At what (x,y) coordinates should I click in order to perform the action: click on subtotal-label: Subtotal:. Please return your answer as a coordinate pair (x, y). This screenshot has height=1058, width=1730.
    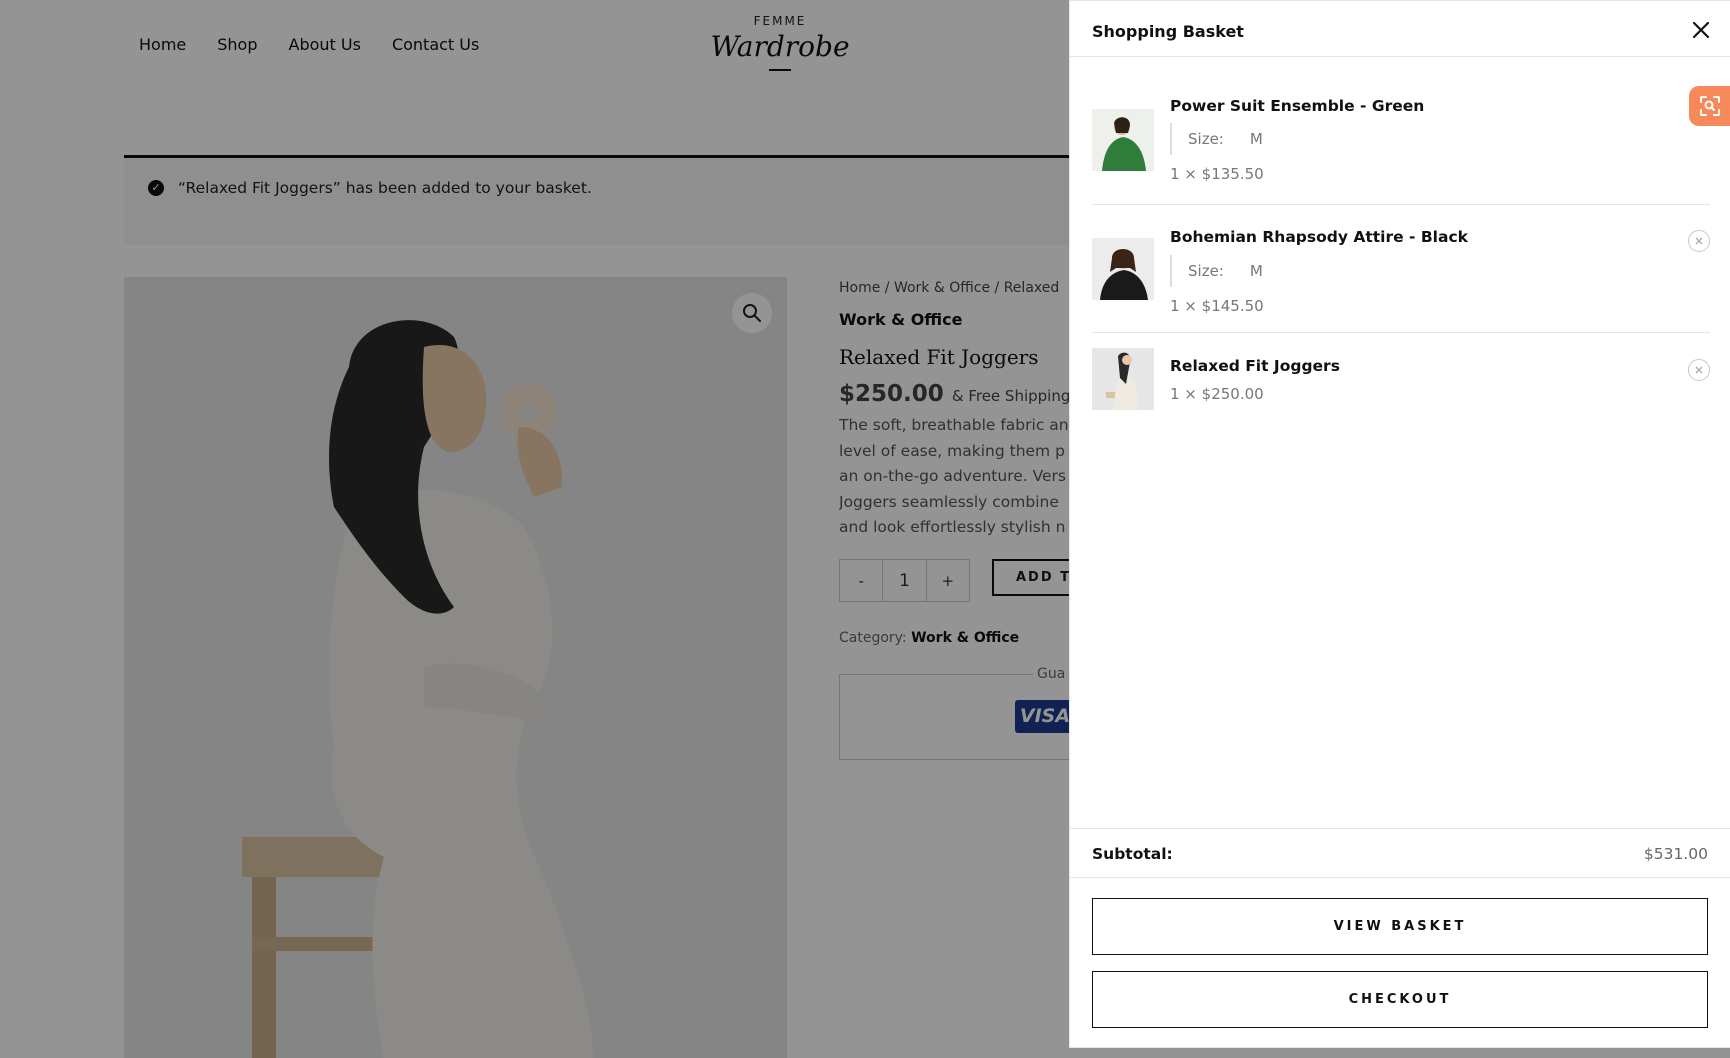
    Looking at the image, I should click on (1132, 854).